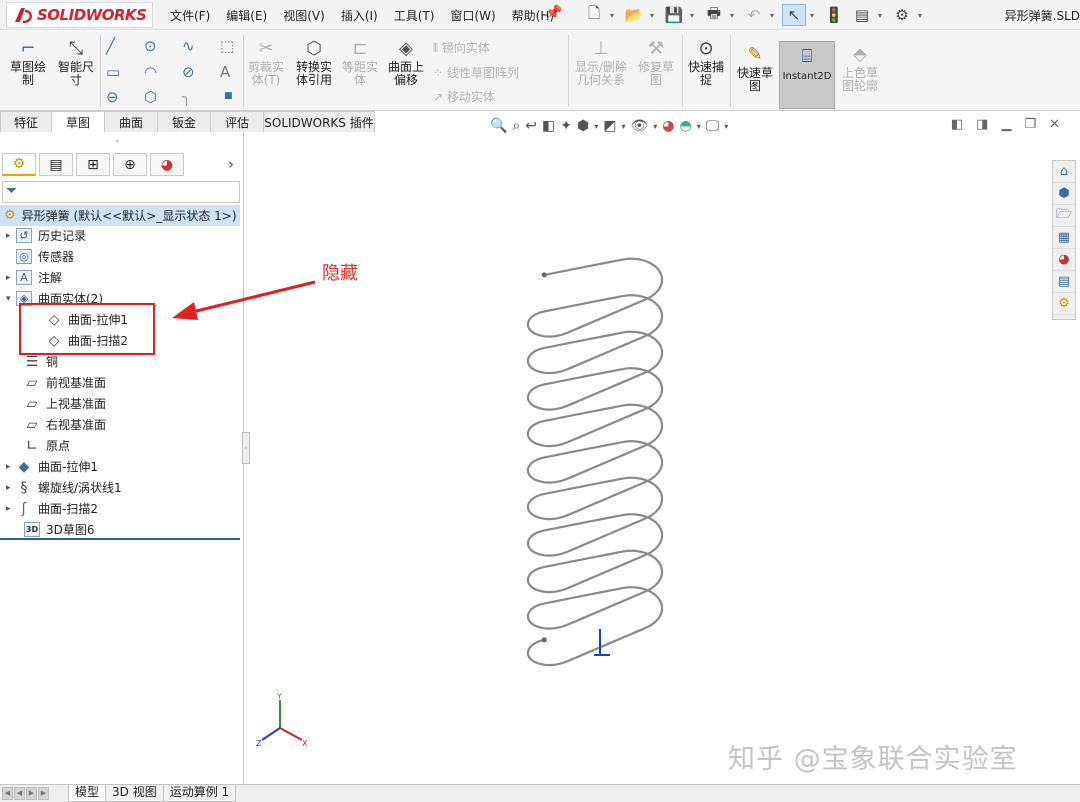  I want to click on menu-insert: 插入(I), so click(359, 15).